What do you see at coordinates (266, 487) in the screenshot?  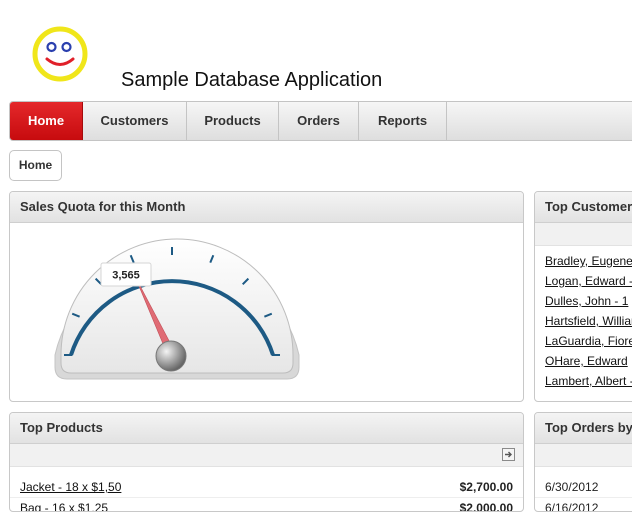 I see `product-row: Jacket - 18 x $1,50 $2,700.00` at bounding box center [266, 487].